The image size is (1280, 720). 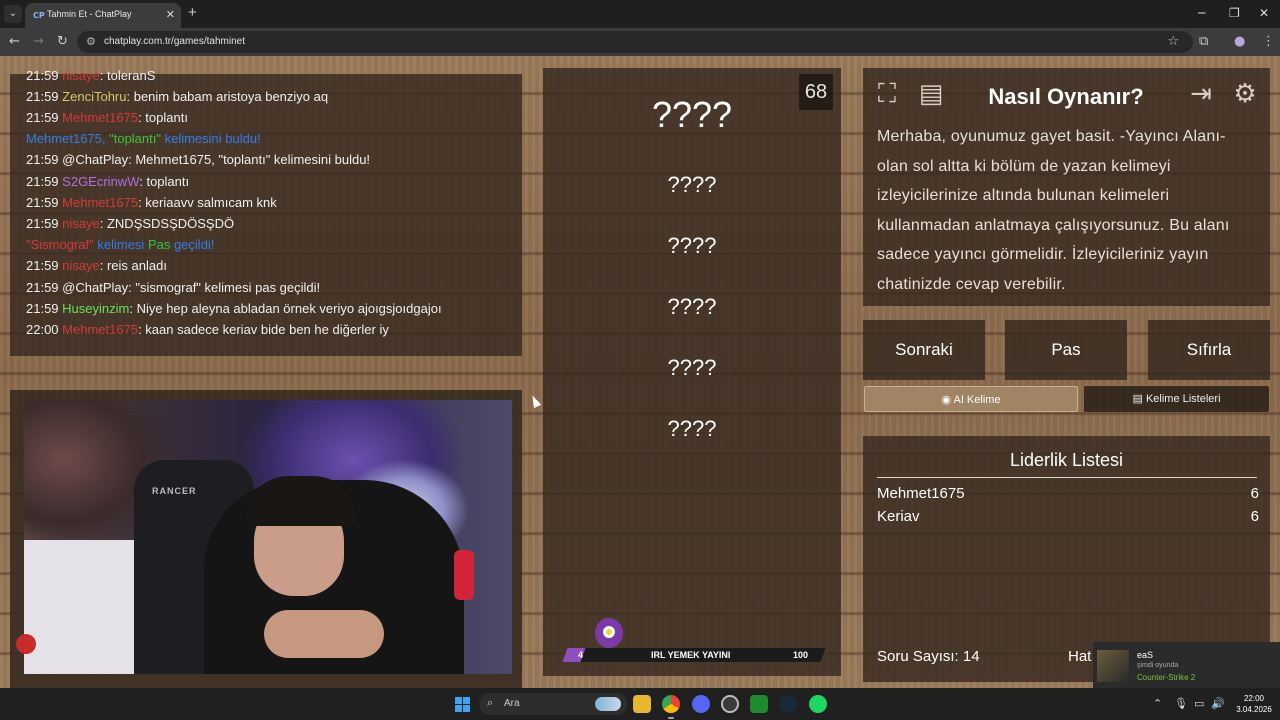 What do you see at coordinates (1254, 709) in the screenshot?
I see `clock-date: 3.04.2026` at bounding box center [1254, 709].